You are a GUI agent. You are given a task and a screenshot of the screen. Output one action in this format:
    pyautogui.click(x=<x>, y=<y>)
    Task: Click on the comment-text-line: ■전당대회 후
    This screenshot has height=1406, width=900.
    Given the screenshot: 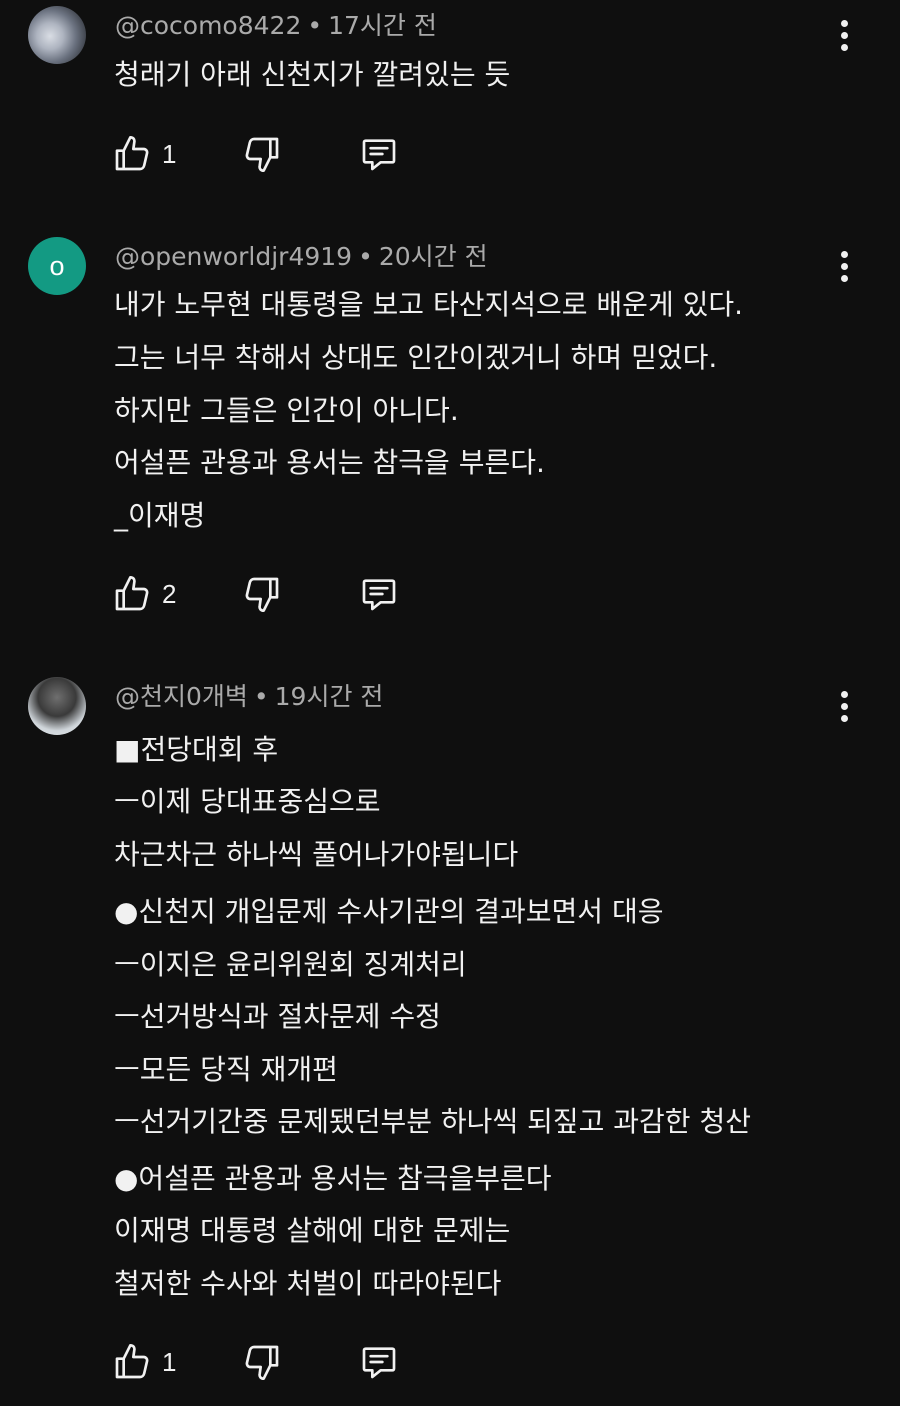 What is the action you would take?
    pyautogui.click(x=196, y=749)
    